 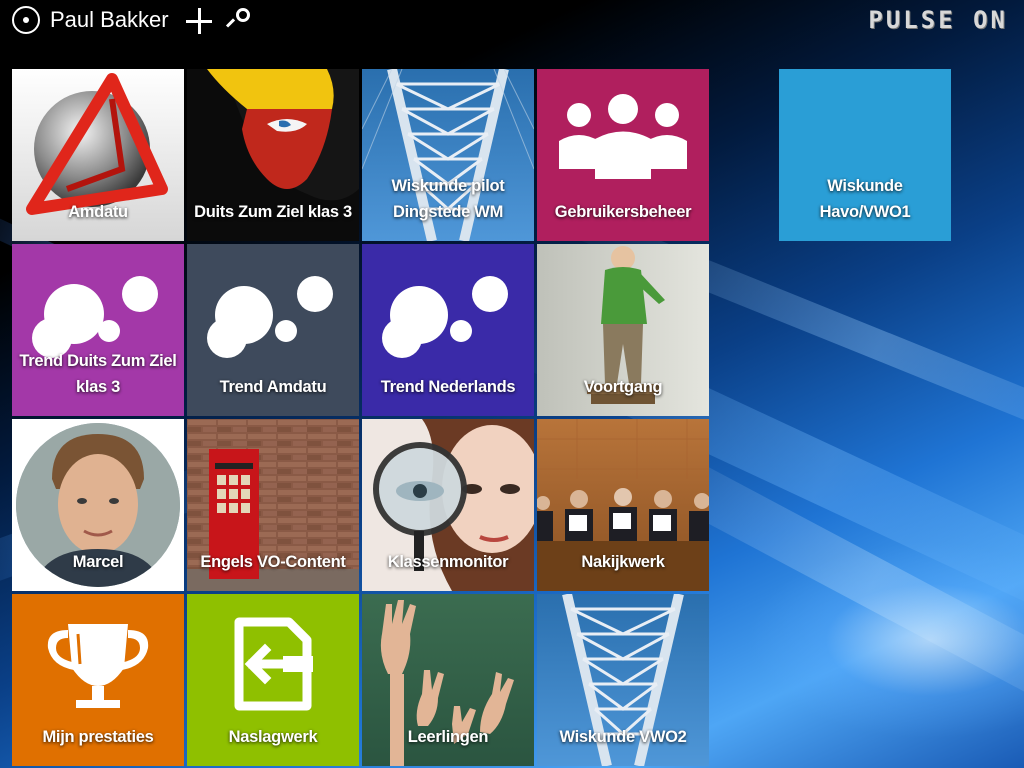 I want to click on tile-label: Trend Duits Zum Ziel klas 3, so click(x=98, y=374).